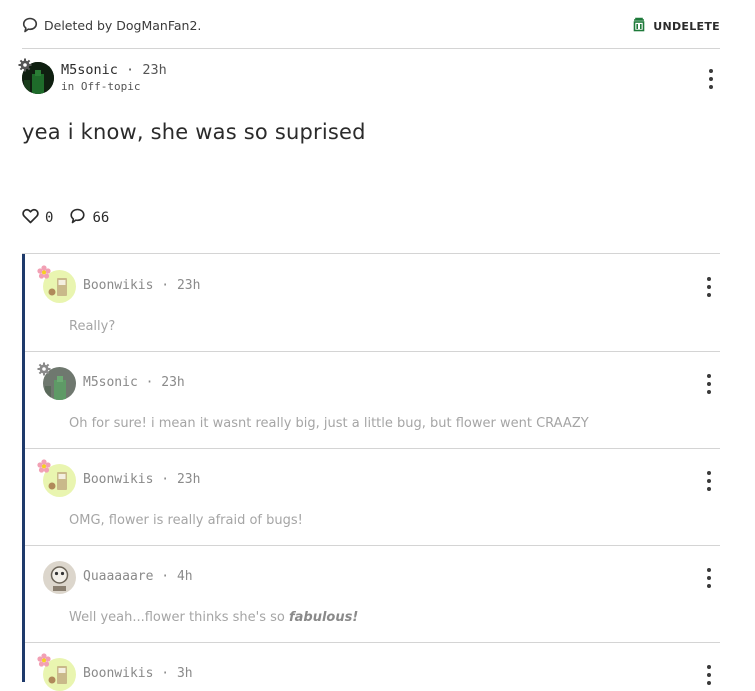 The width and height of the screenshot is (755, 691). I want to click on reply-timestamp: 3h, so click(184, 673).